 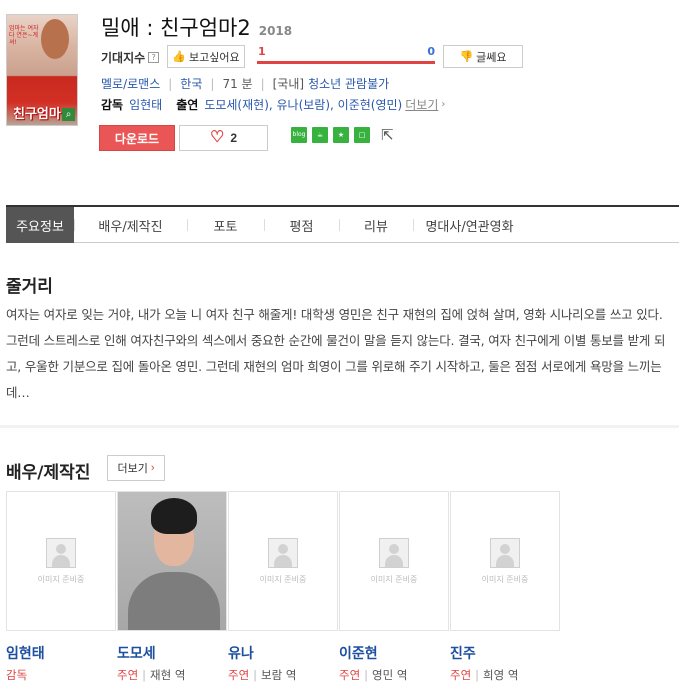 I want to click on expectation-bar-fill, so click(x=346, y=62).